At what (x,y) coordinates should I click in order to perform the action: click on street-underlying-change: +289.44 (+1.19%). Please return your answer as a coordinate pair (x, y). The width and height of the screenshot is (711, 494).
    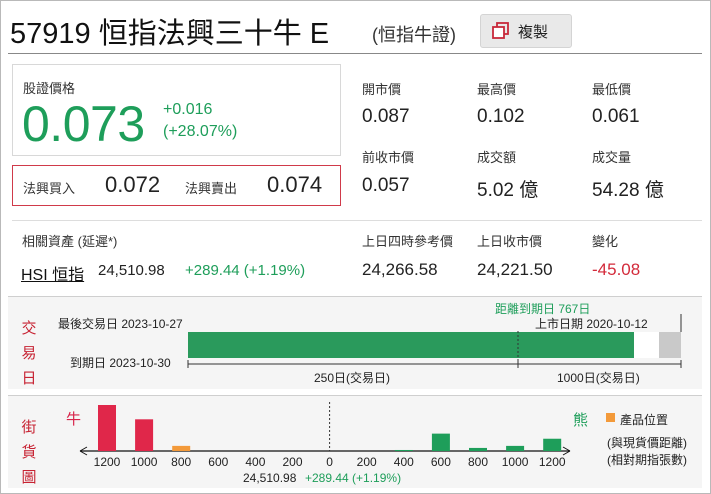
    Looking at the image, I should click on (353, 478).